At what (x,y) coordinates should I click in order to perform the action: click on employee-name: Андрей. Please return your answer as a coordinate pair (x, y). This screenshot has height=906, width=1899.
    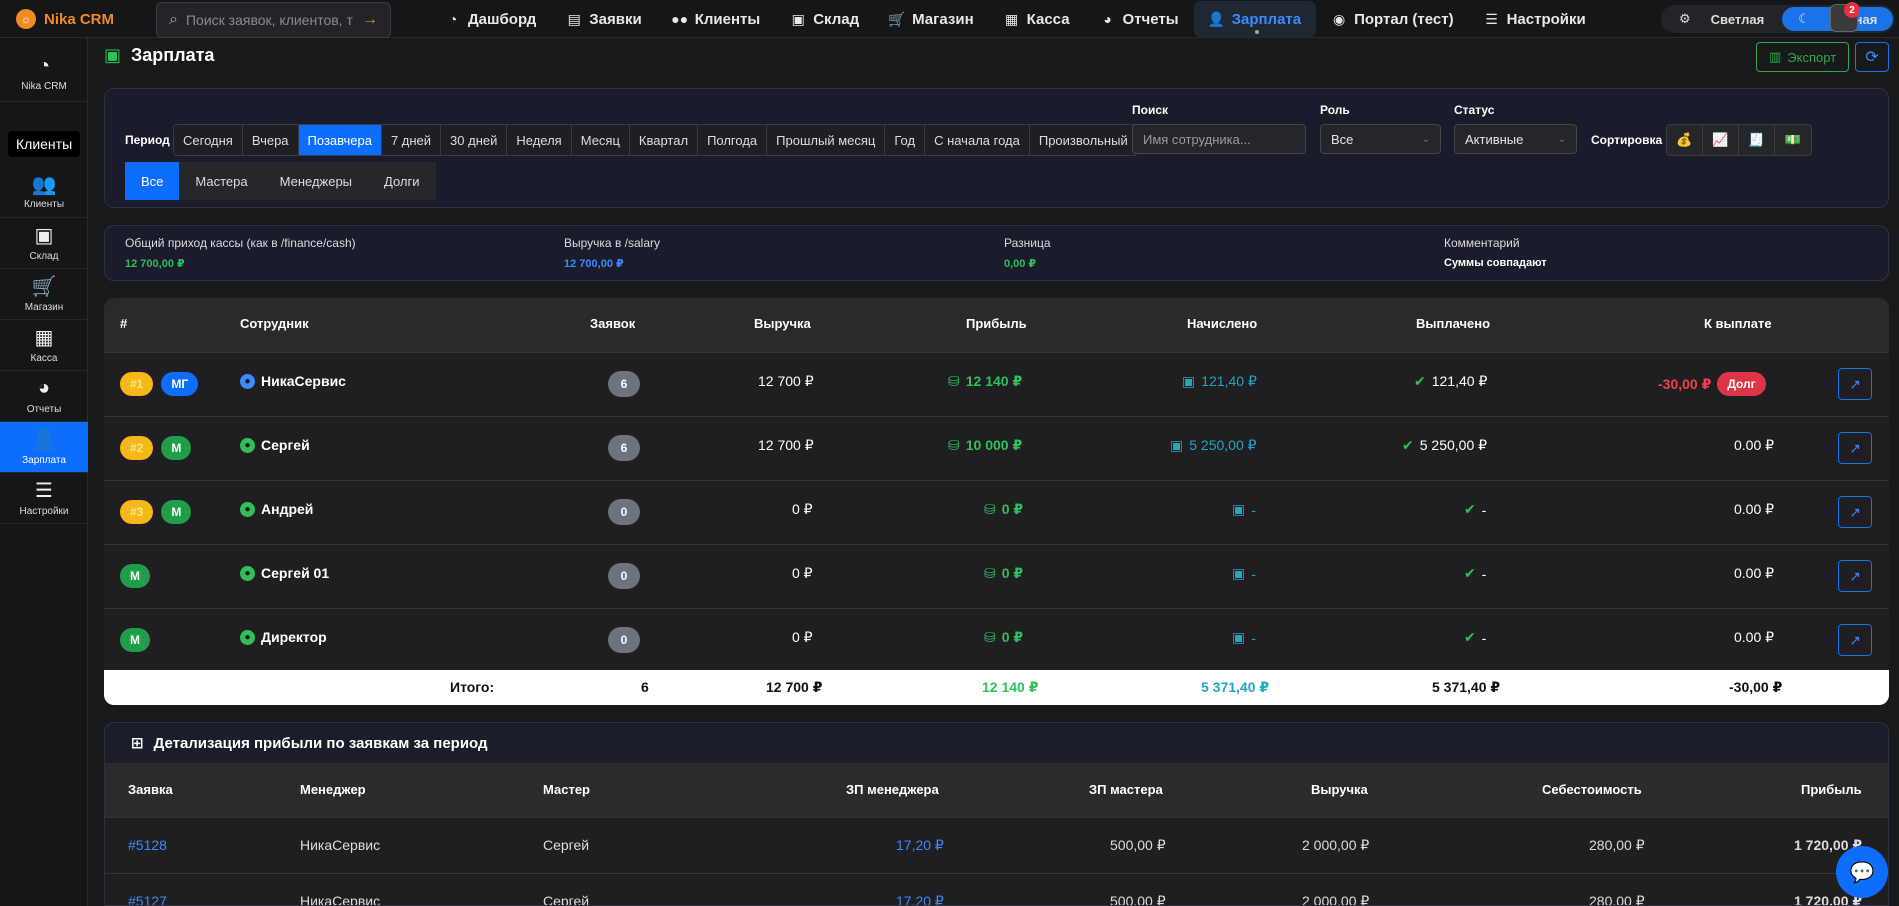
    Looking at the image, I should click on (287, 509).